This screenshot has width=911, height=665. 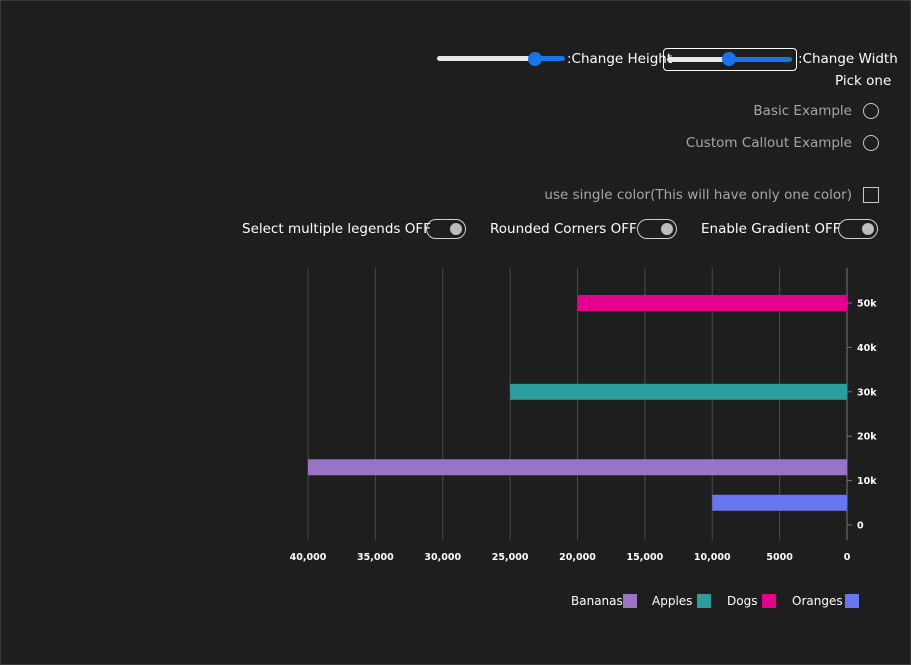 I want to click on x-tick-label: 25,000, so click(x=510, y=557).